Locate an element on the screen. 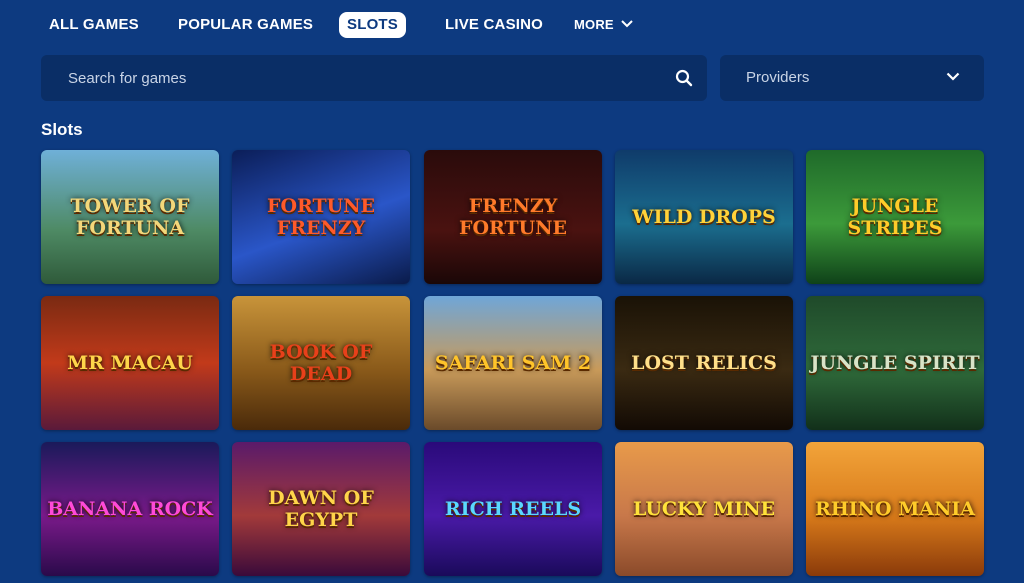 The height and width of the screenshot is (583, 1024). nav-more: MORE is located at coordinates (603, 25).